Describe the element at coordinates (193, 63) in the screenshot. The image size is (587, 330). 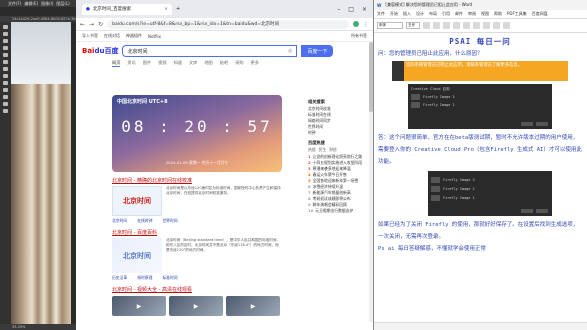
I see `tab-wenku: 文库` at that location.